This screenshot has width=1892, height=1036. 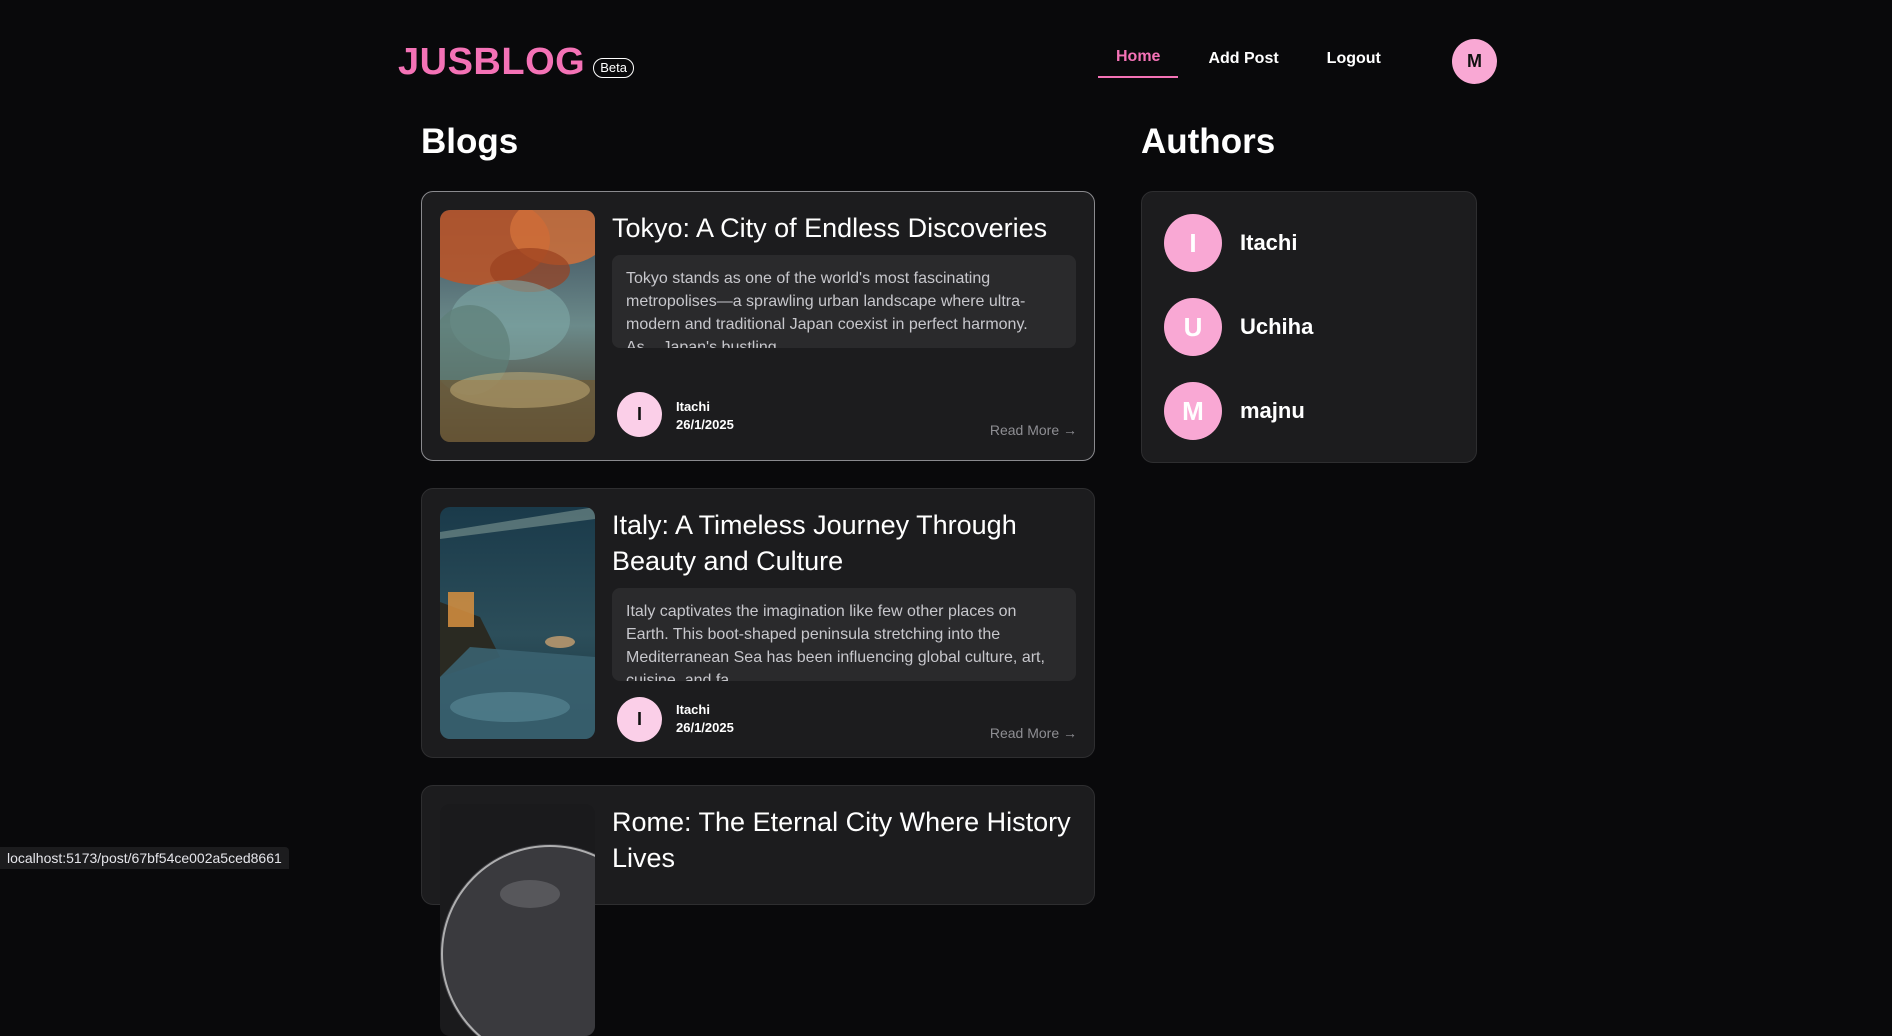 What do you see at coordinates (1208, 141) in the screenshot?
I see `authors-heading: Authors` at bounding box center [1208, 141].